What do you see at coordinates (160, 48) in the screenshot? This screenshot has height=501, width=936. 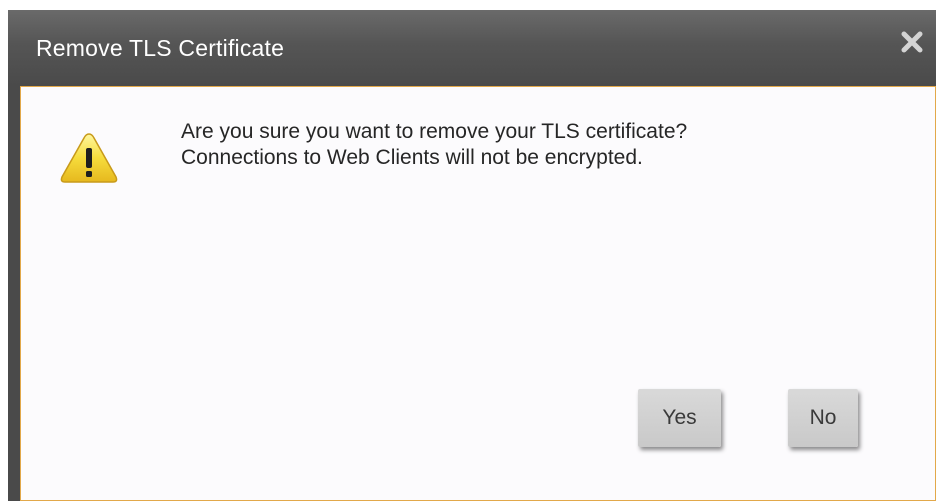 I see `dialog-title: Remove TLS Certificate` at bounding box center [160, 48].